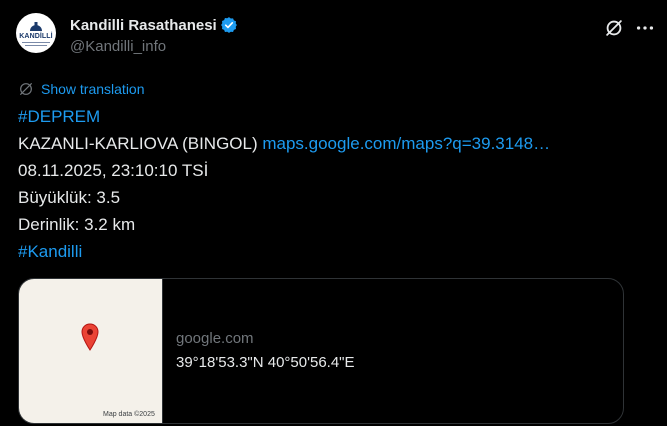 The image size is (667, 426). I want to click on card-title: 39°18'53.3"N 40°50'56.4"E, so click(265, 362).